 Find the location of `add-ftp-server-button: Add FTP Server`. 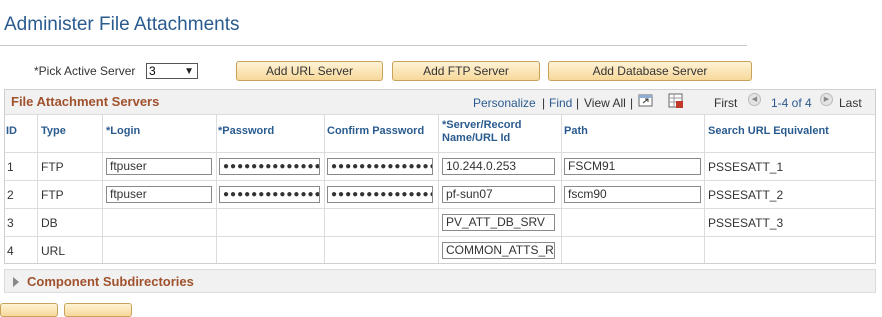

add-ftp-server-button: Add FTP Server is located at coordinates (466, 71).